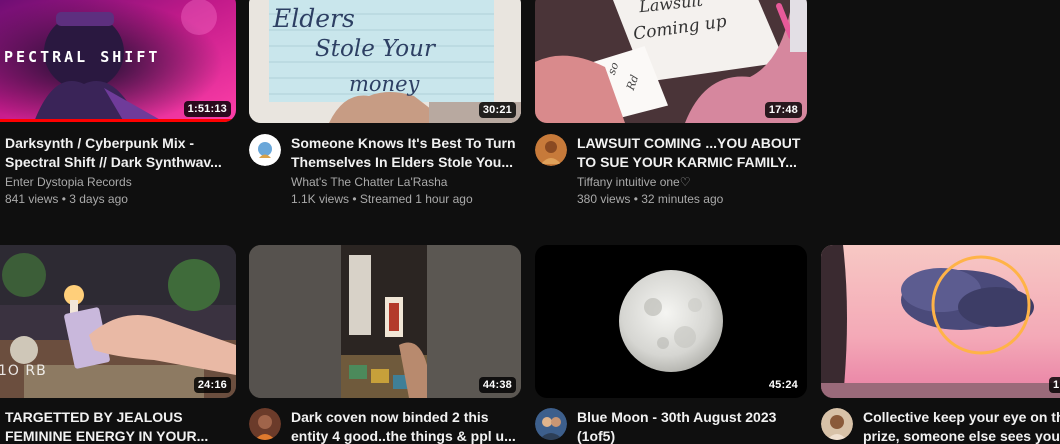 The image size is (1060, 444). I want to click on video-duration: 1:, so click(1054, 385).